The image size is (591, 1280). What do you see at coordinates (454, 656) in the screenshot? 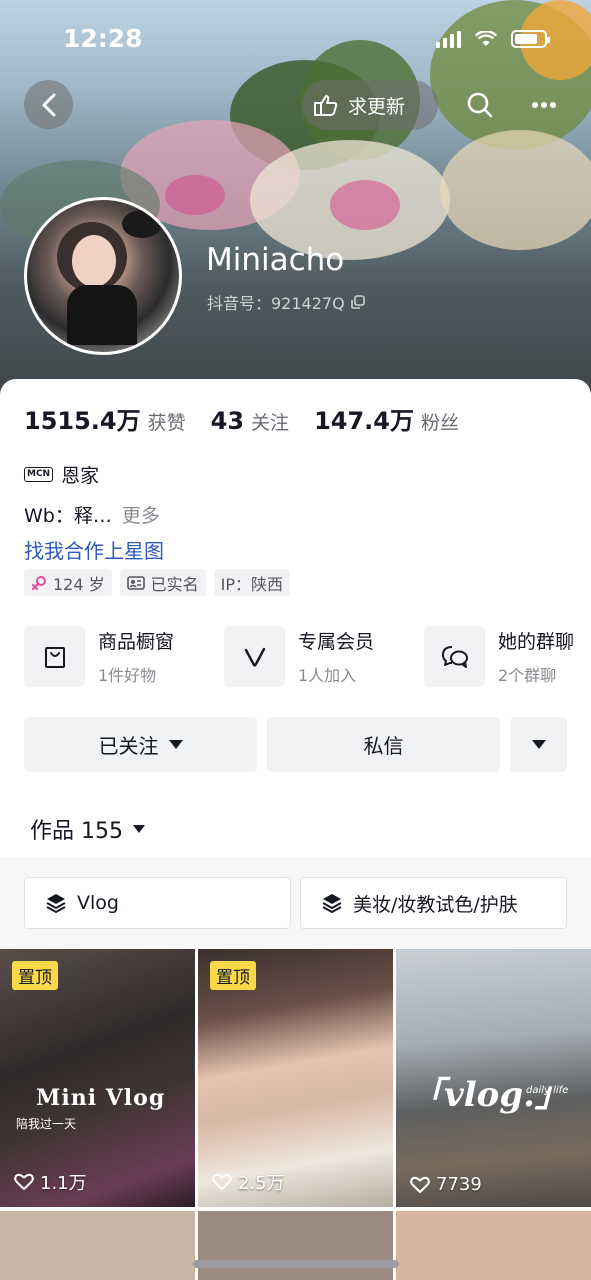
I see `chat-bubbles-icon` at bounding box center [454, 656].